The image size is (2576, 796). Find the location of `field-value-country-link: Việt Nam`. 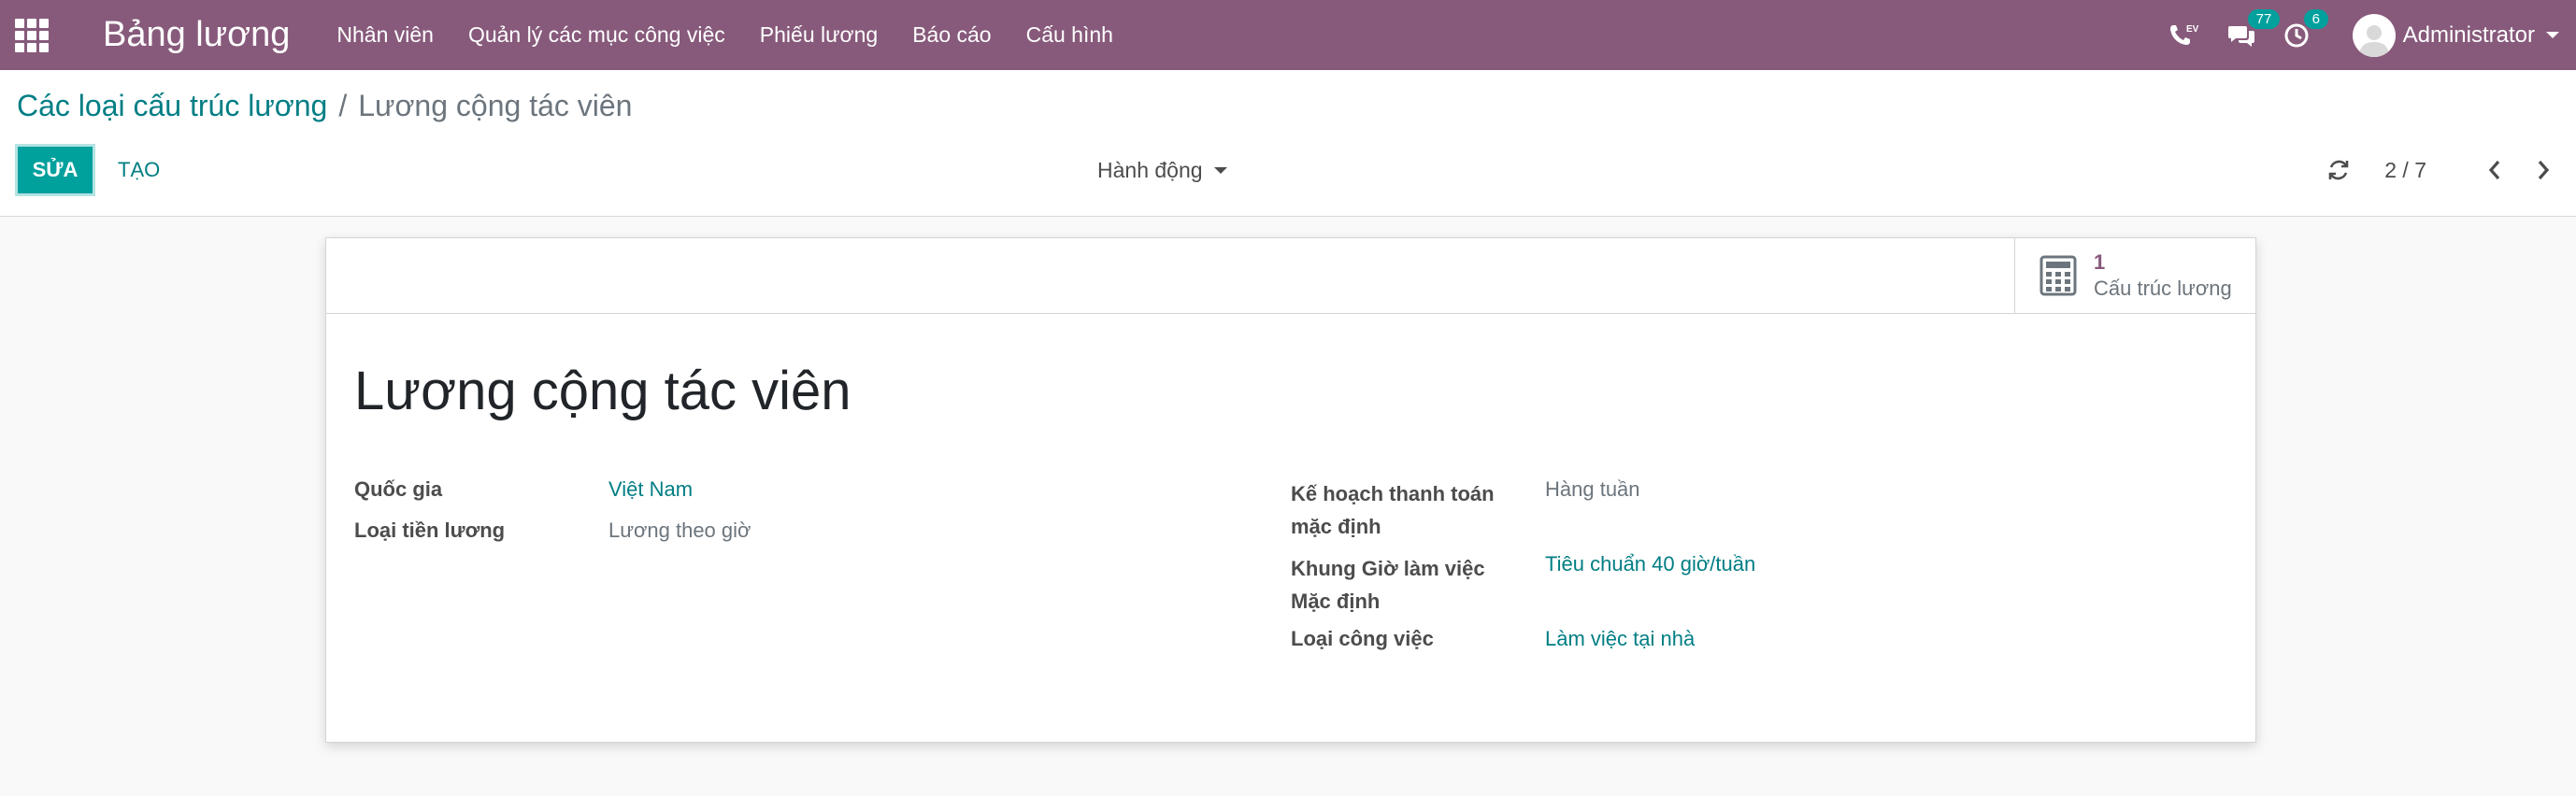

field-value-country-link: Việt Nam is located at coordinates (650, 498).